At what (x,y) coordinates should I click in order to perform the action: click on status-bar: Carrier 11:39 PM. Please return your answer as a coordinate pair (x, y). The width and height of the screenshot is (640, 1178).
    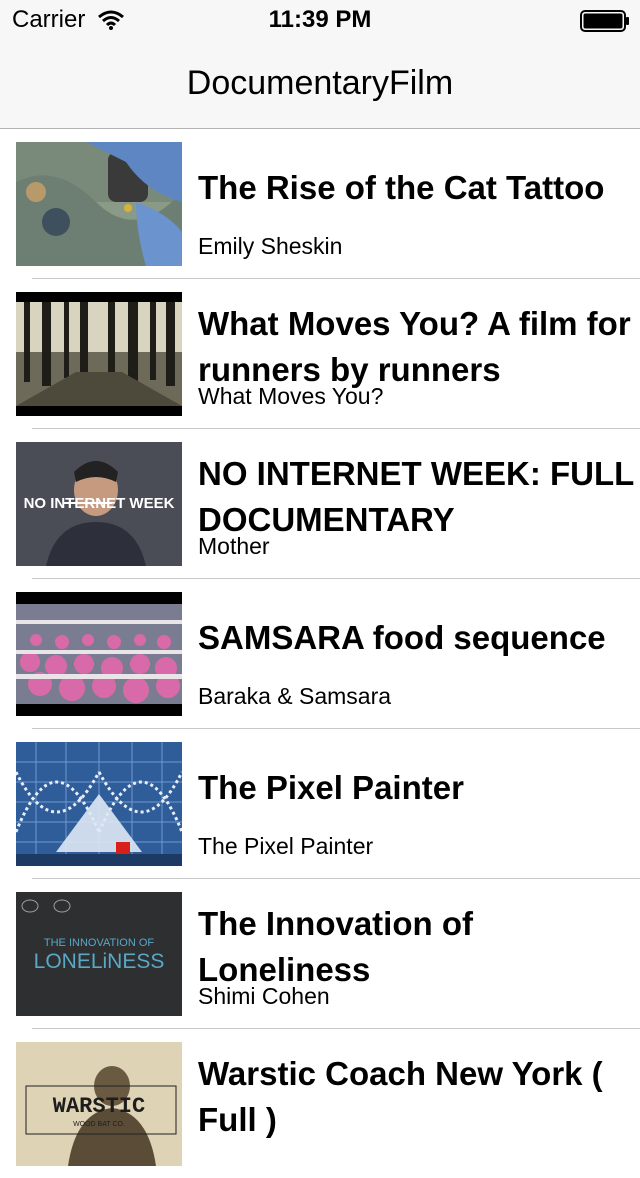
    Looking at the image, I should click on (320, 20).